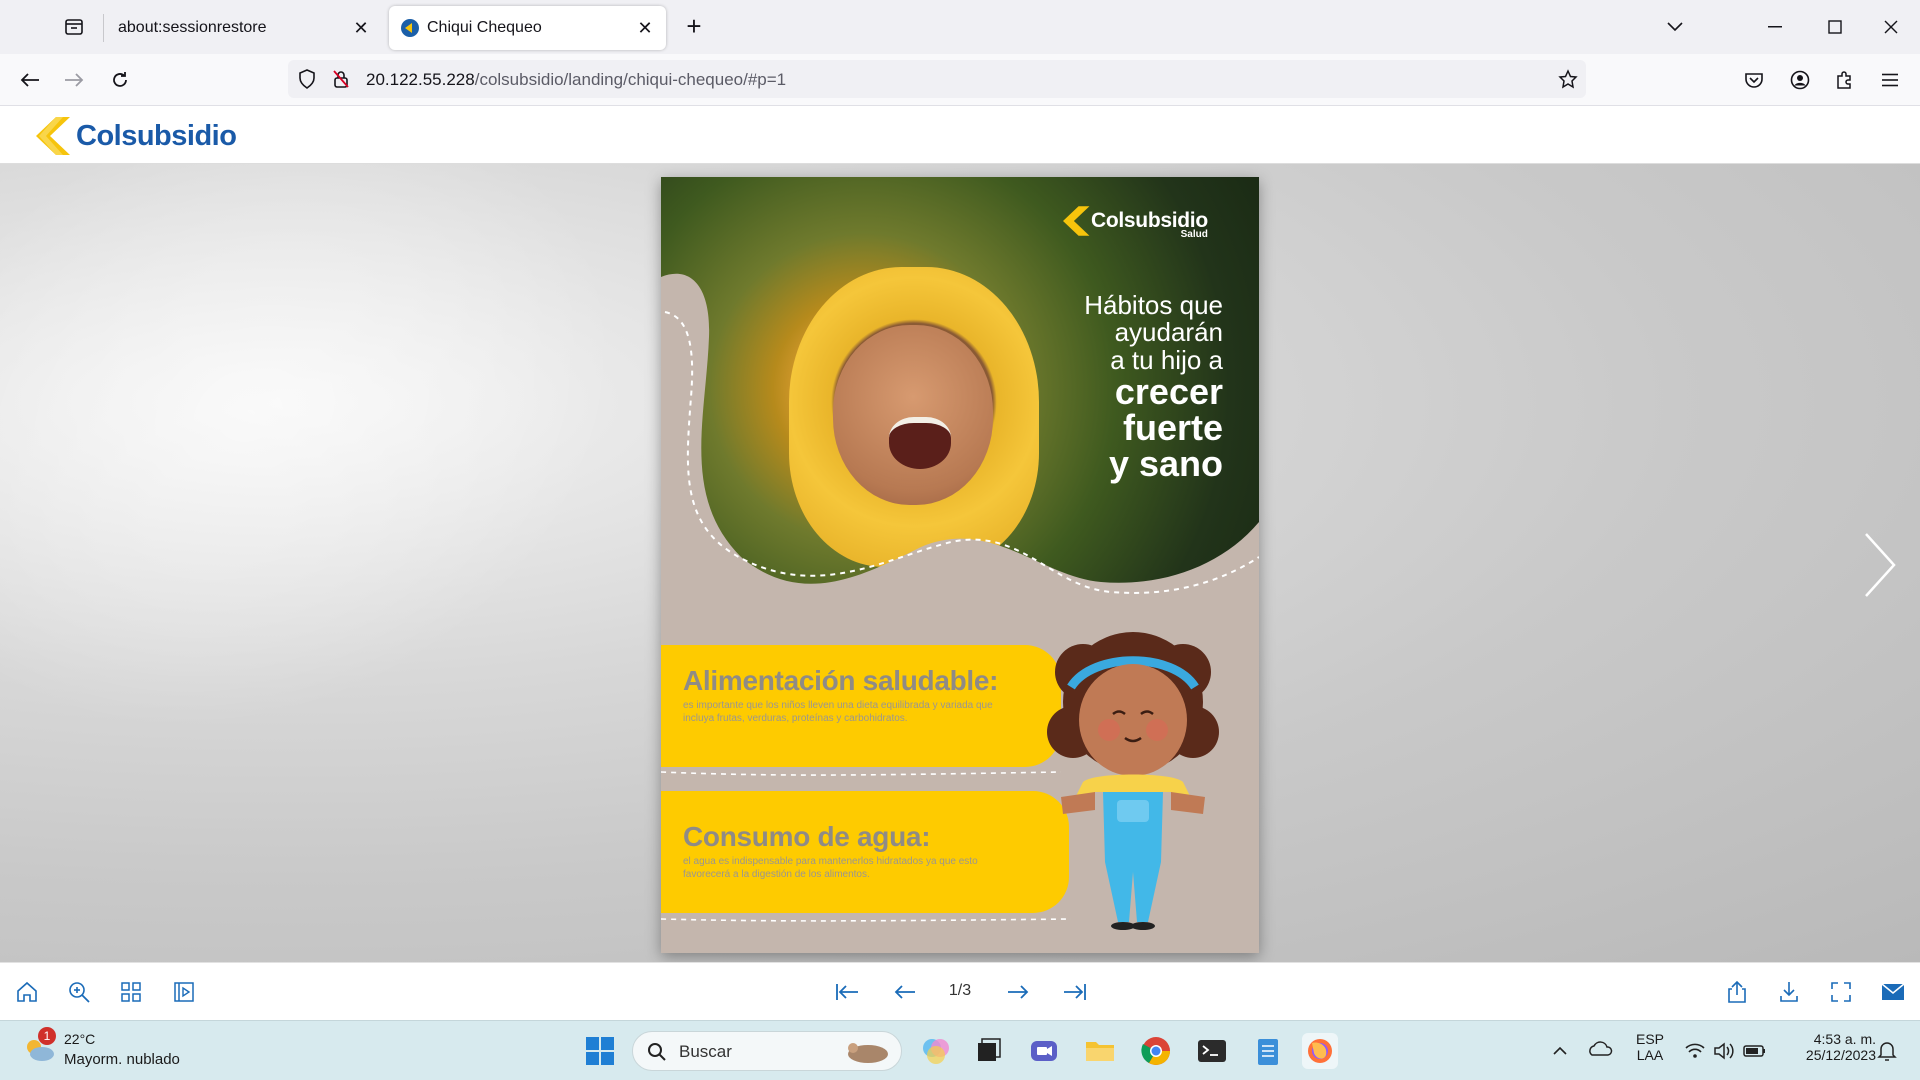 This screenshot has width=1920, height=1080. Describe the element at coordinates (960, 135) in the screenshot. I see `site-header: Colsubsidio` at that location.